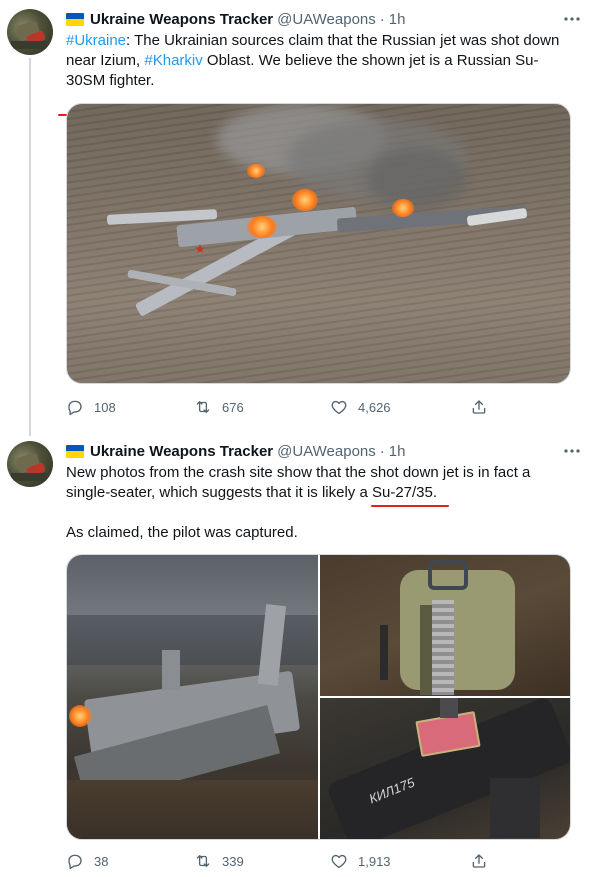 Image resolution: width=600 pixels, height=877 pixels. Describe the element at coordinates (233, 407) in the screenshot. I see `retweet-count: 676` at that location.